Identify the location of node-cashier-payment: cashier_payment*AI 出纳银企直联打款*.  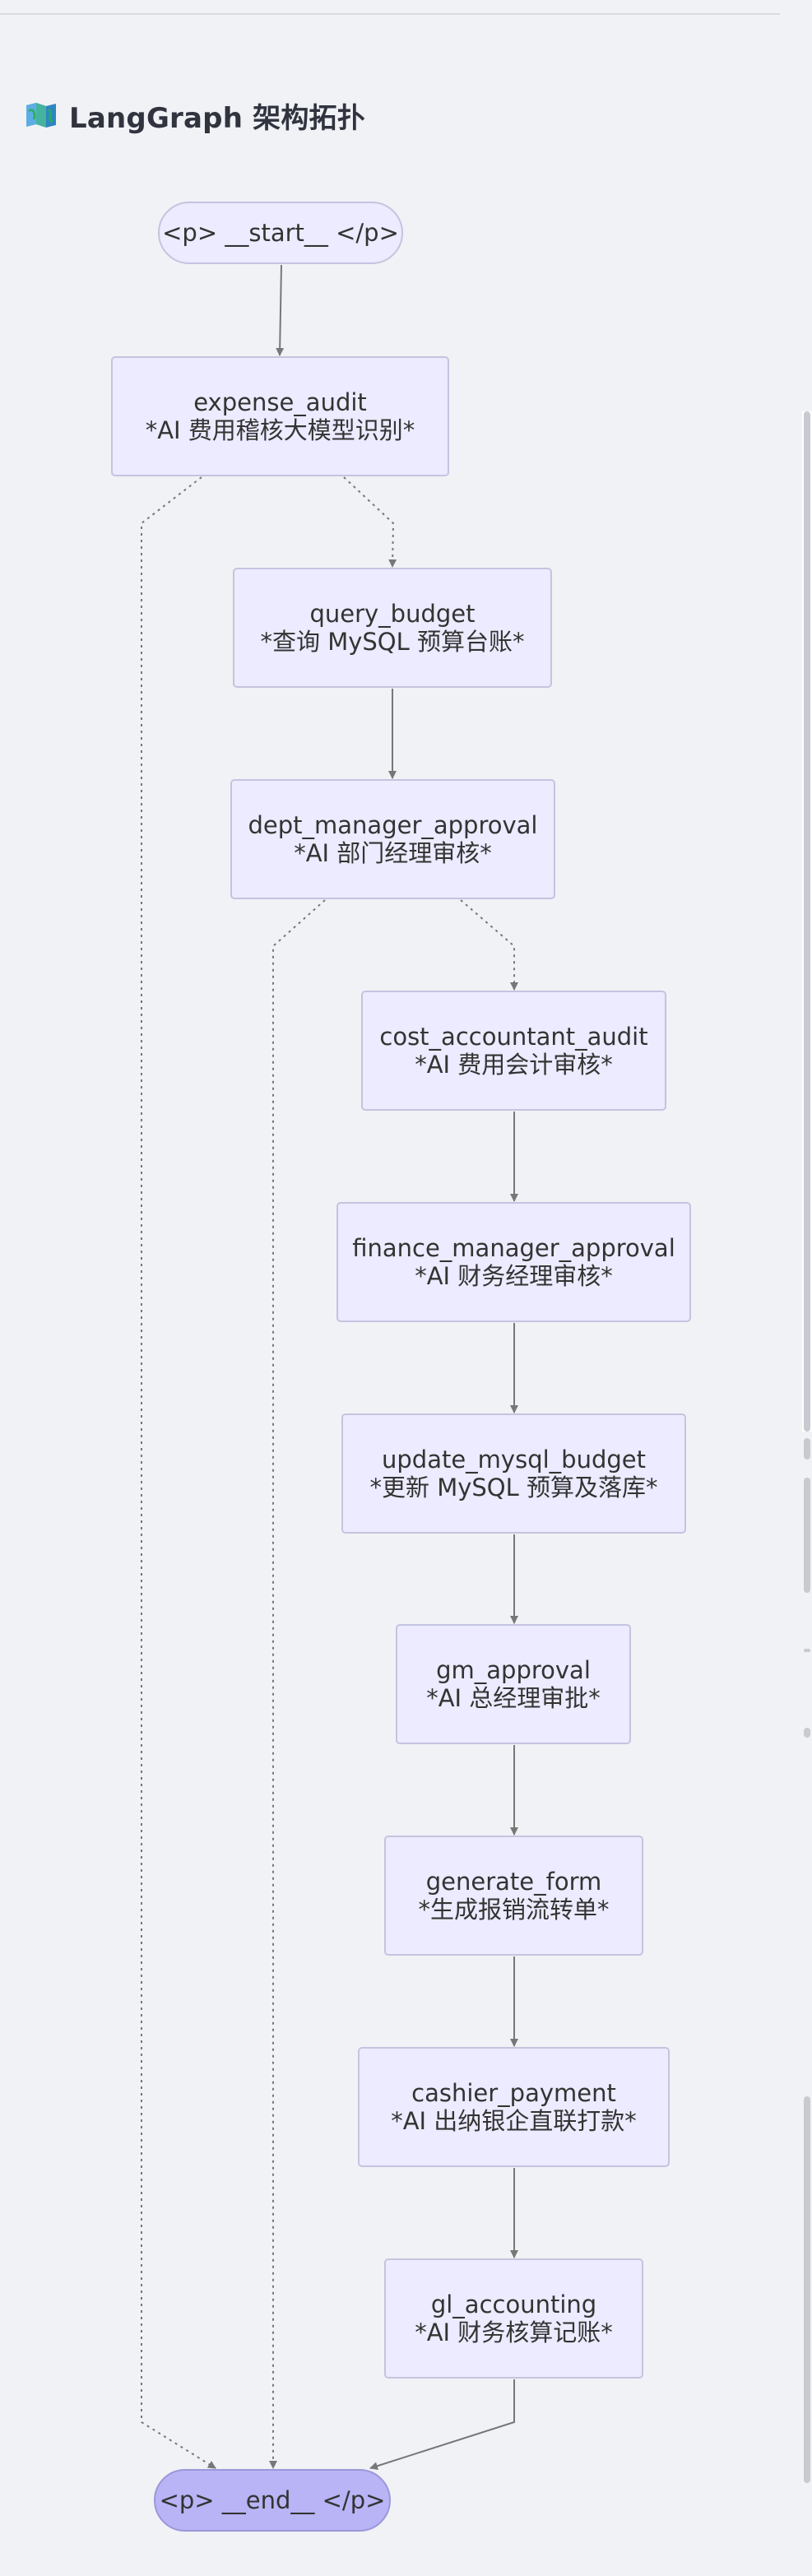
(514, 2107).